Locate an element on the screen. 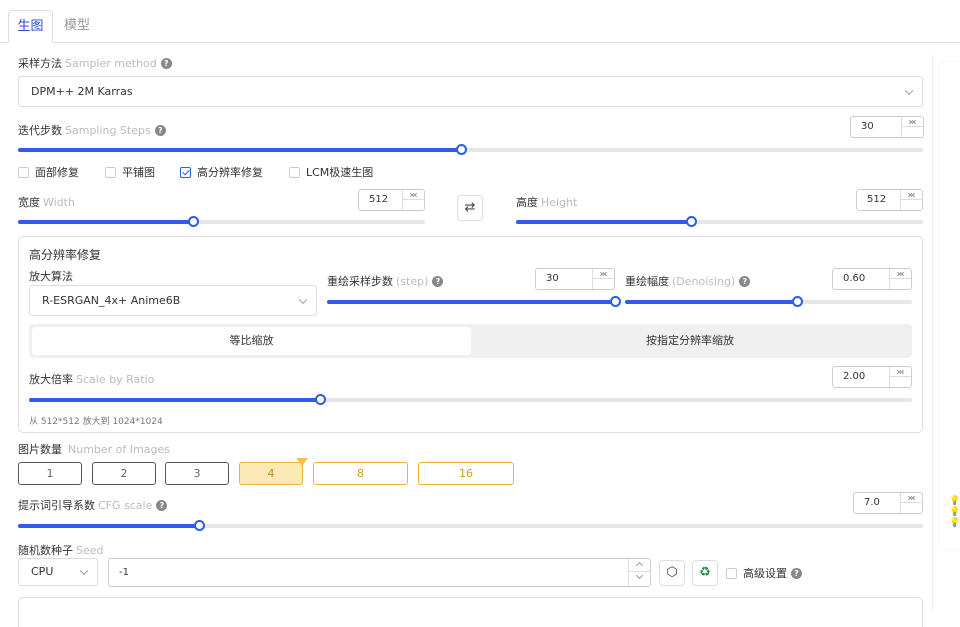 The height and width of the screenshot is (627, 960). scale-ratio-input: 2.00 is located at coordinates (872, 377).